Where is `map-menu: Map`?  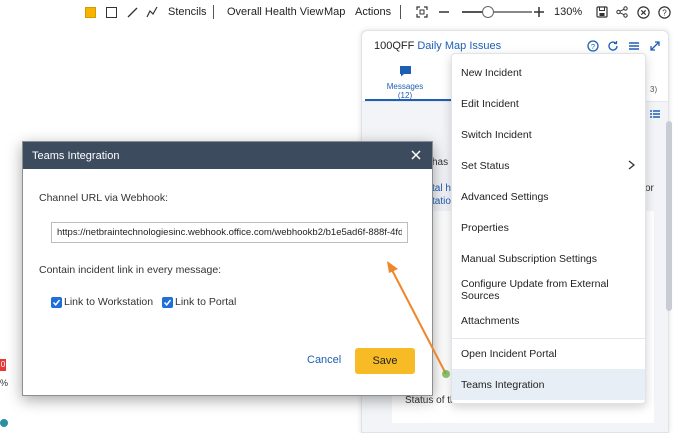 map-menu: Map is located at coordinates (334, 12).